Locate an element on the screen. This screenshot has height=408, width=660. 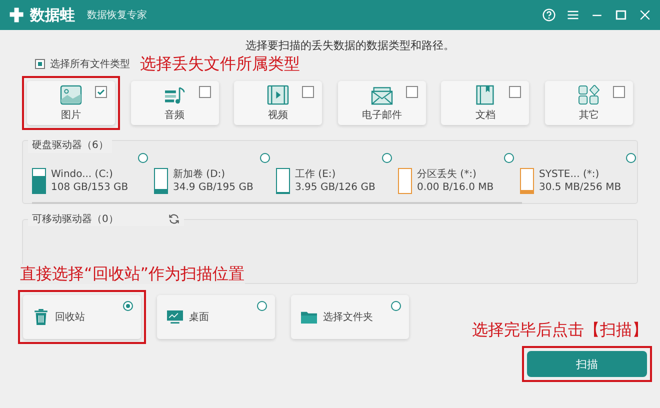
drive-item: 分区丢失 (*:) 0.00 B/16.0 MB is located at coordinates (459, 175).